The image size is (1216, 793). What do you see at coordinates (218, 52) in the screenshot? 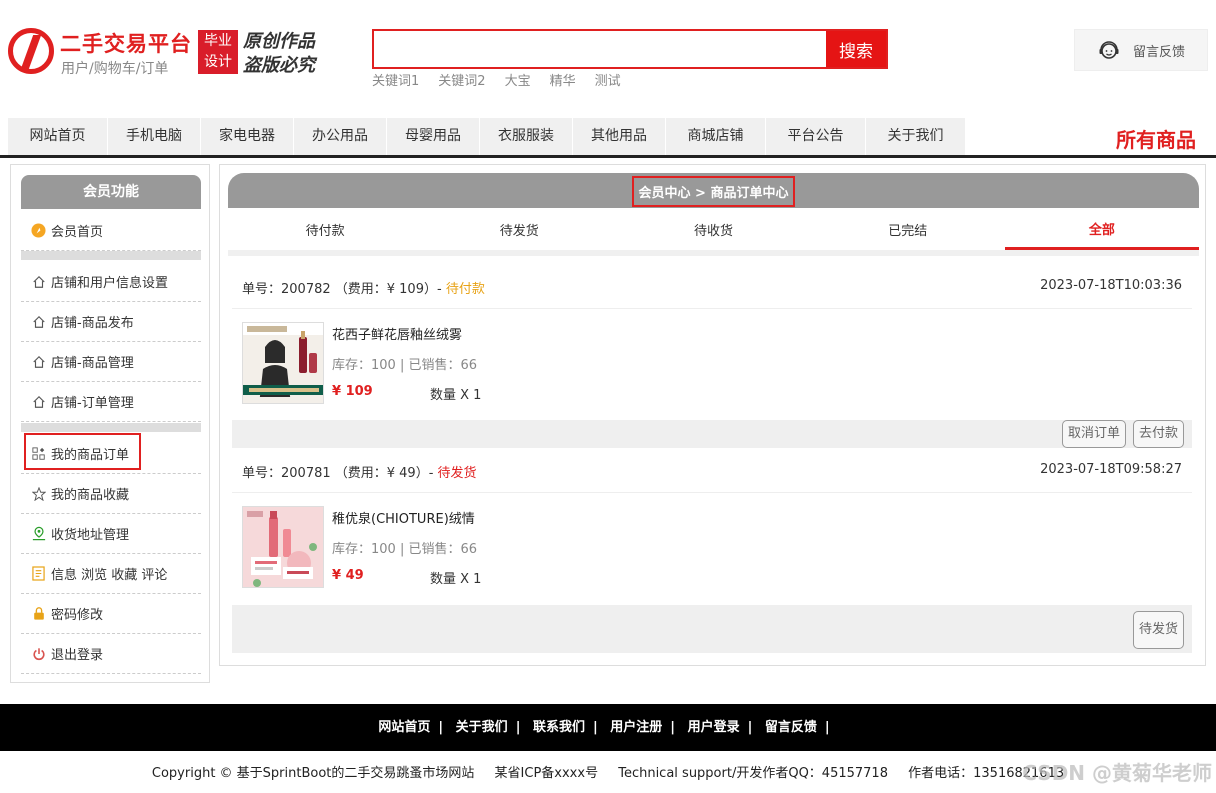
I see `graduation-badge: 毕业 设计` at bounding box center [218, 52].